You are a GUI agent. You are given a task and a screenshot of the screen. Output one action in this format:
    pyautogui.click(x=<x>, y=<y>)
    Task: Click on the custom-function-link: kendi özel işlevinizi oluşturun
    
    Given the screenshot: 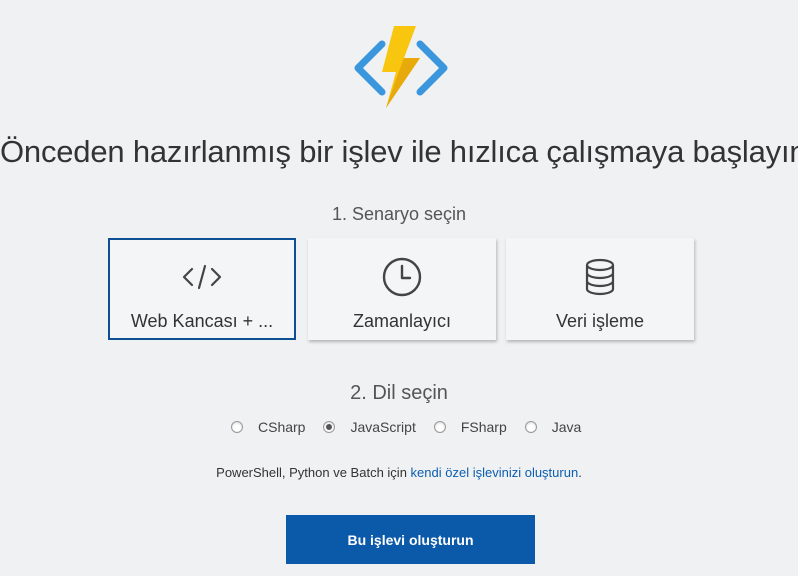 What is the action you would take?
    pyautogui.click(x=495, y=472)
    